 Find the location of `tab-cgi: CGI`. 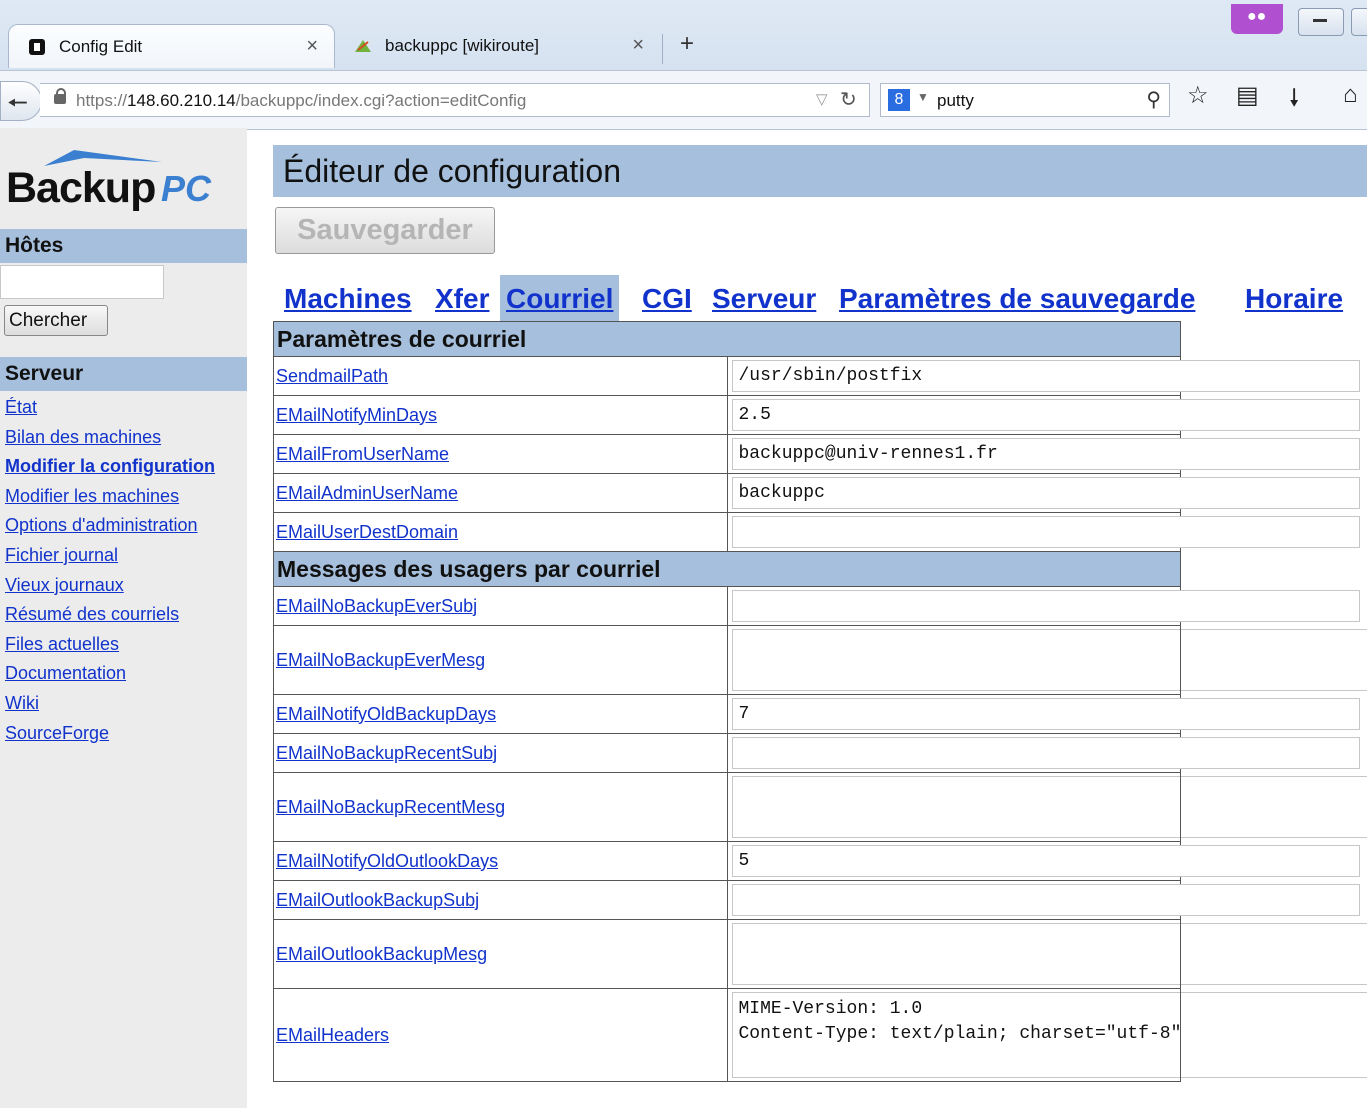

tab-cgi: CGI is located at coordinates (667, 298).